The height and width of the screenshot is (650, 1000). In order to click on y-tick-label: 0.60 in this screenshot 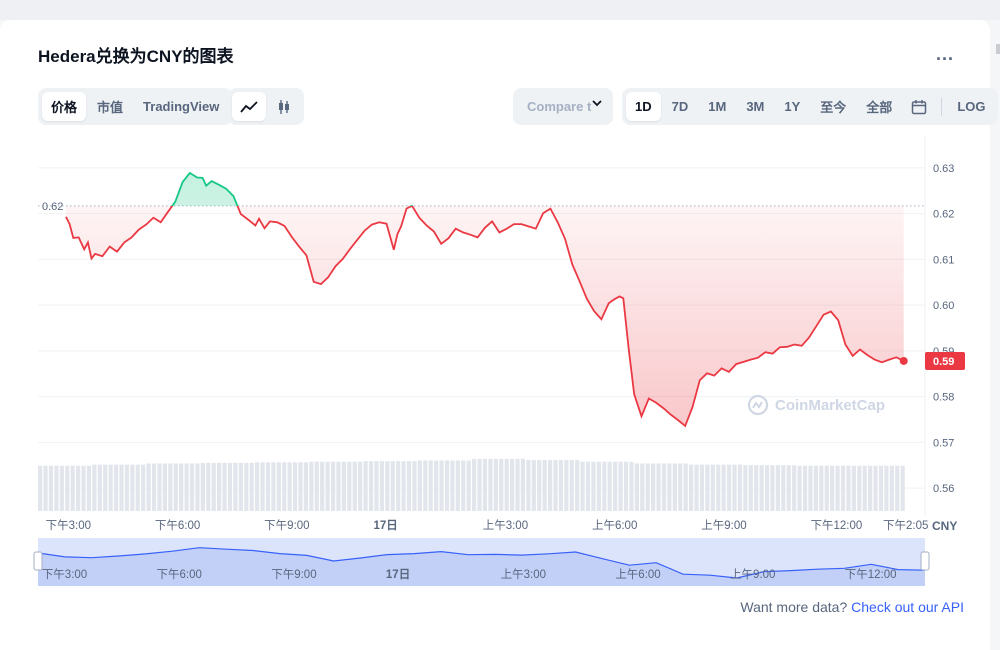, I will do `click(943, 306)`.